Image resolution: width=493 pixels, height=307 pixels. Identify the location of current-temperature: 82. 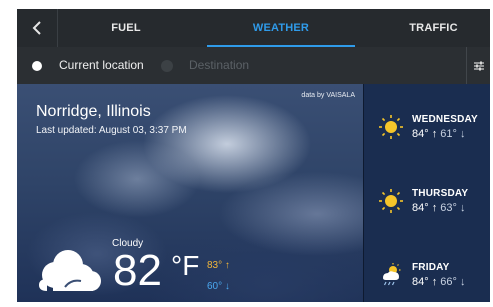
(137, 270).